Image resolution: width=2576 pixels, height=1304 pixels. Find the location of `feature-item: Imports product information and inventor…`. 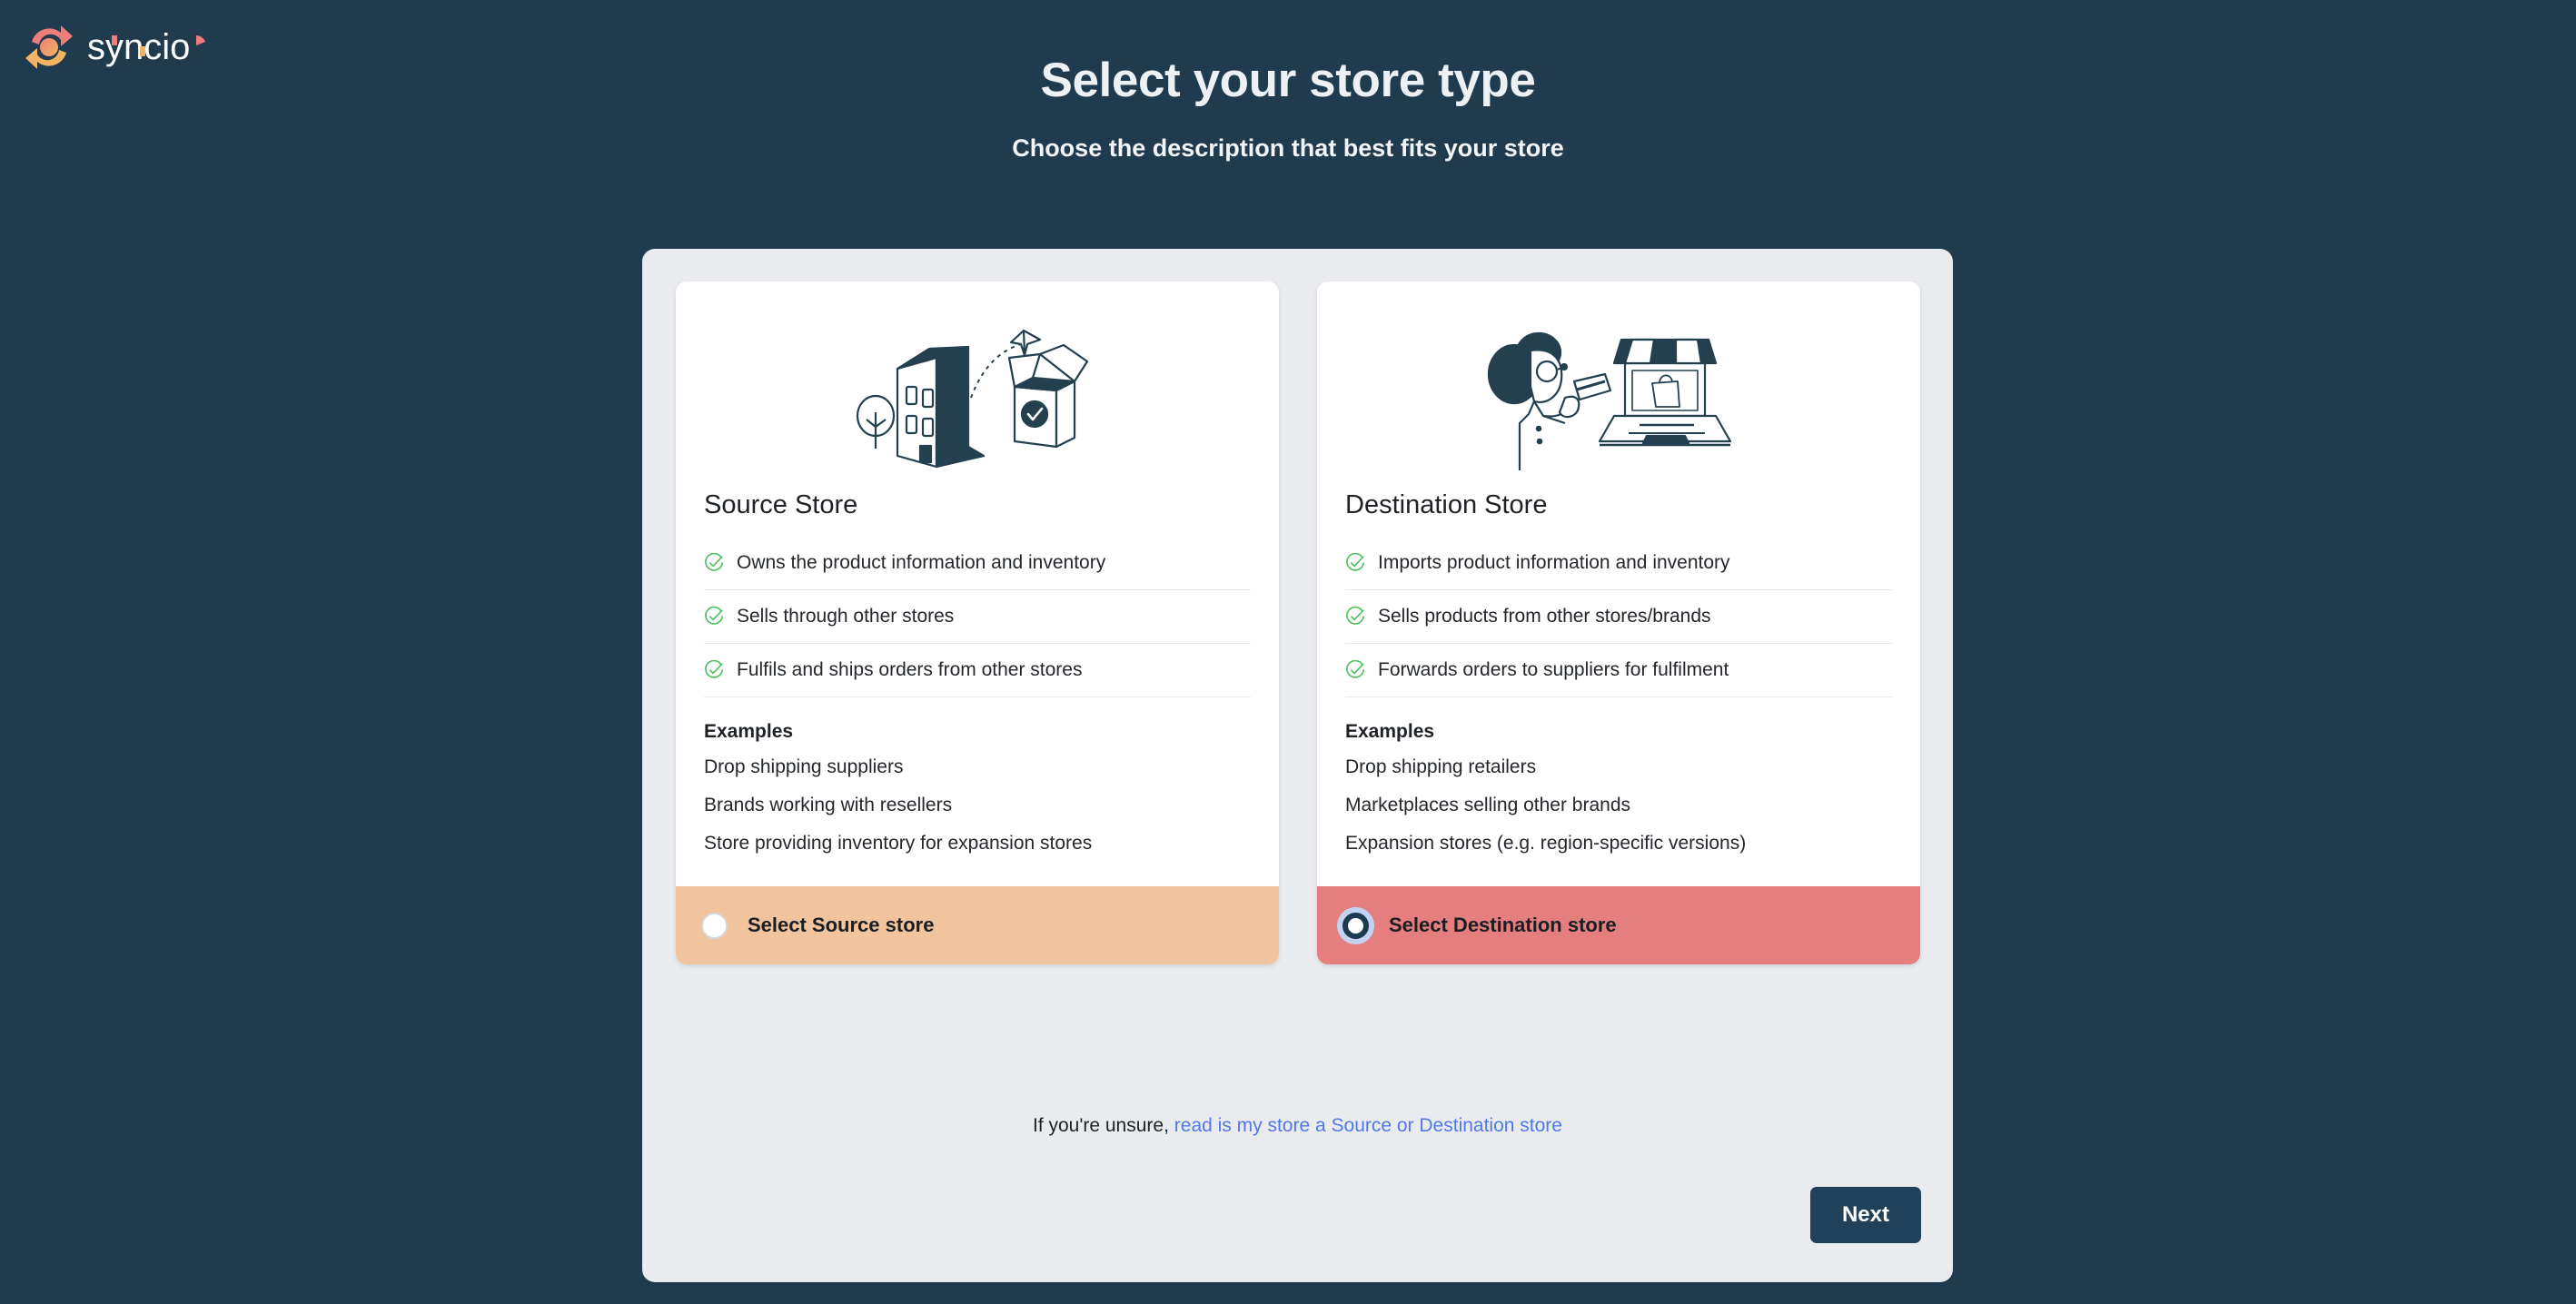

feature-item: Imports product information and inventor… is located at coordinates (1618, 563).